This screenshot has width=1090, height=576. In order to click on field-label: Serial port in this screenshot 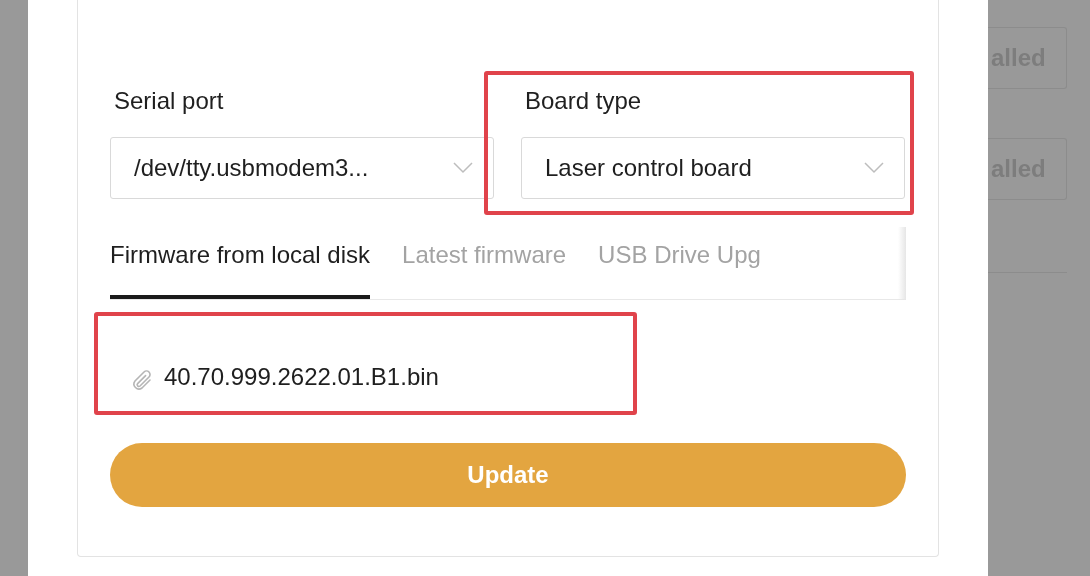, I will do `click(169, 101)`.